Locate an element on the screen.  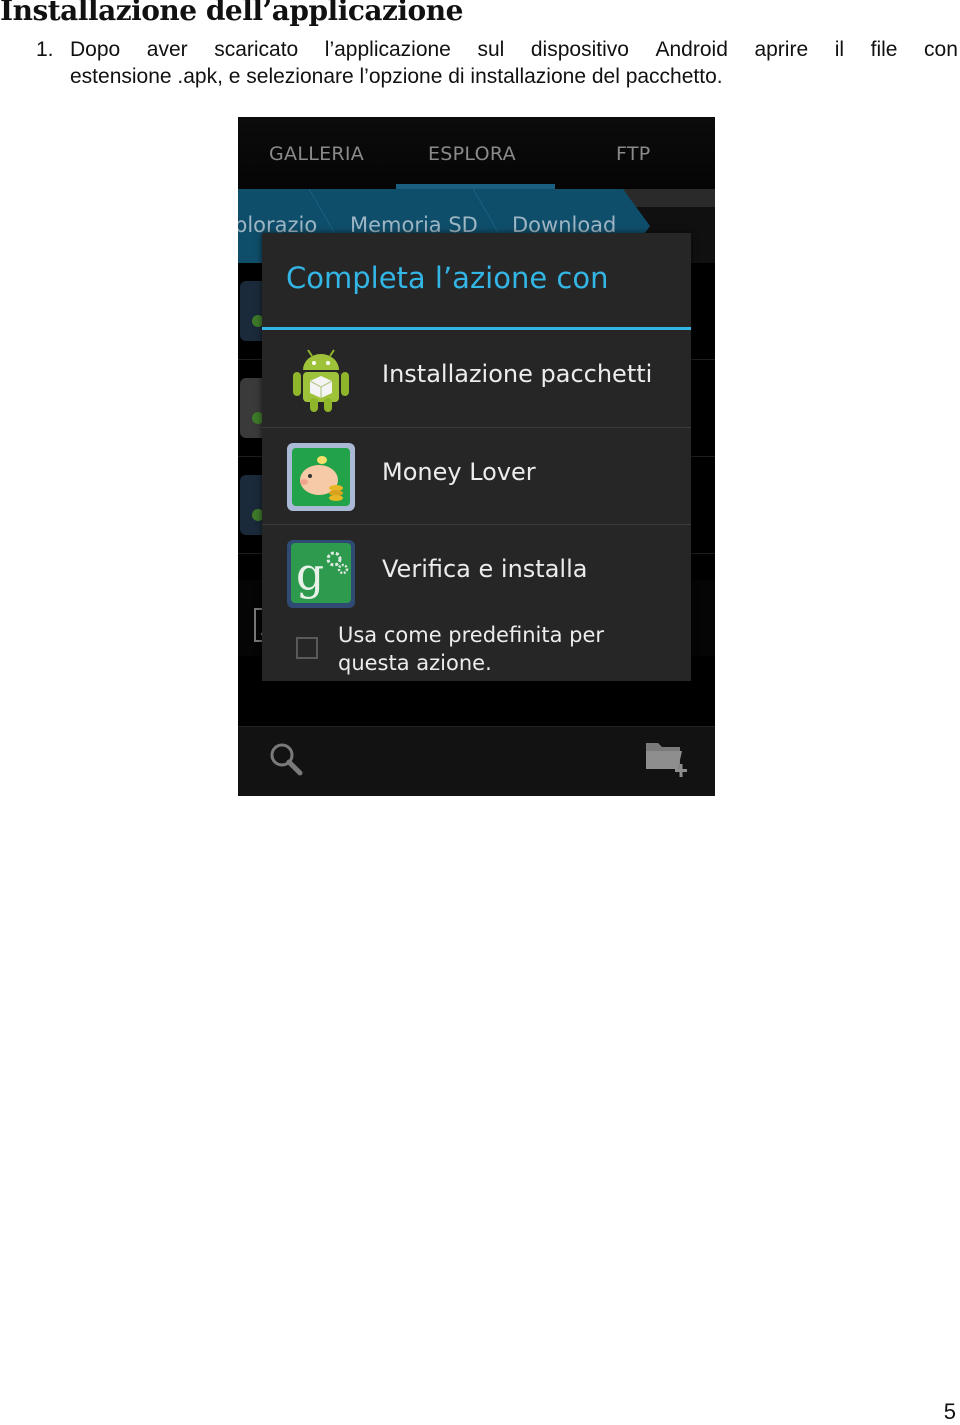
word: Dopo is located at coordinates (95, 49).